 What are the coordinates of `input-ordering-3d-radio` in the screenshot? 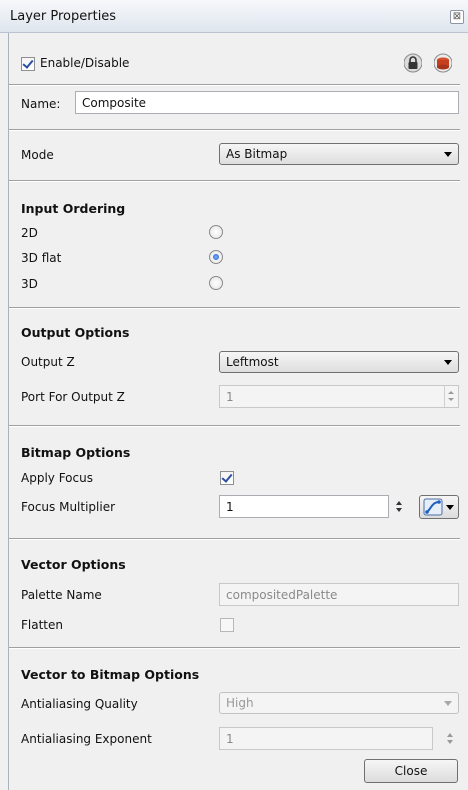 It's located at (216, 283).